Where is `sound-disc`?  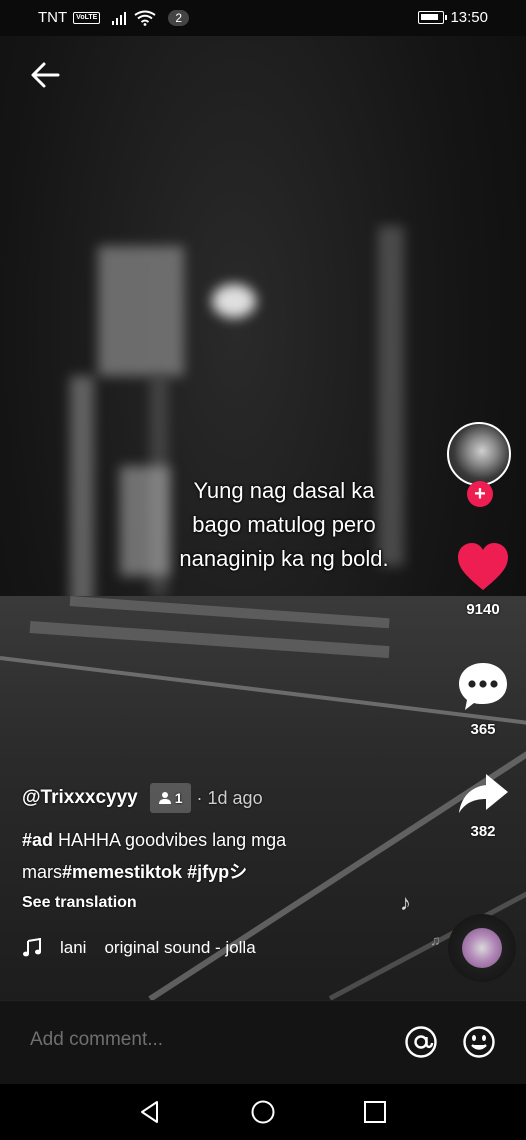 sound-disc is located at coordinates (482, 948).